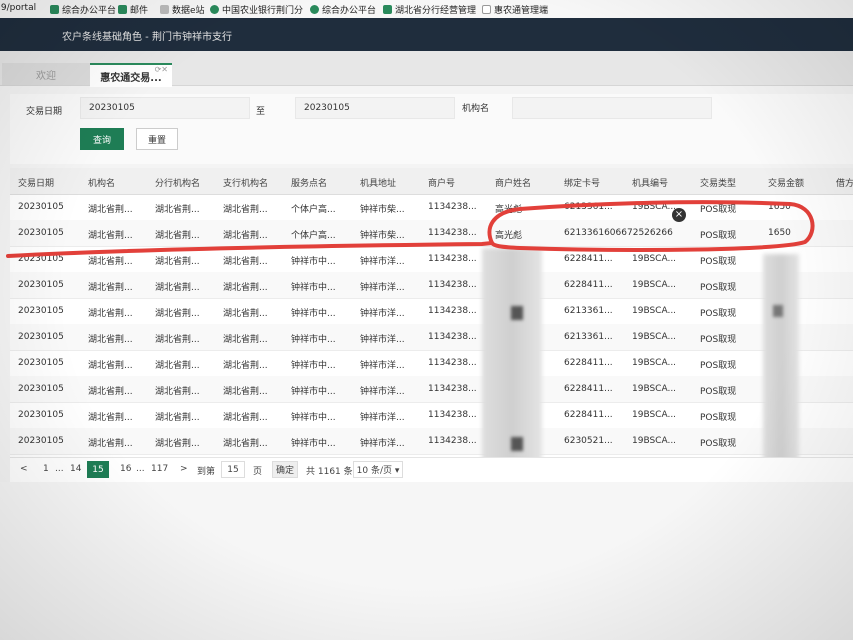  Describe the element at coordinates (410, 229) in the screenshot. I see `annotation-overlay` at that location.